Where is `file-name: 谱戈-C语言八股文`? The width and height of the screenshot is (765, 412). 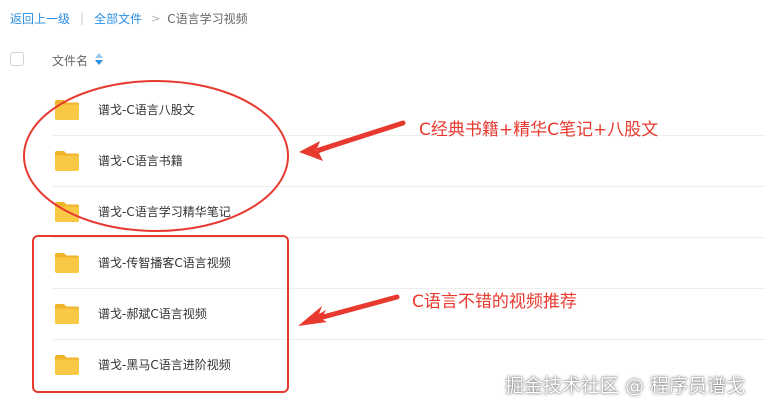 file-name: 谱戈-C语言八股文 is located at coordinates (146, 109).